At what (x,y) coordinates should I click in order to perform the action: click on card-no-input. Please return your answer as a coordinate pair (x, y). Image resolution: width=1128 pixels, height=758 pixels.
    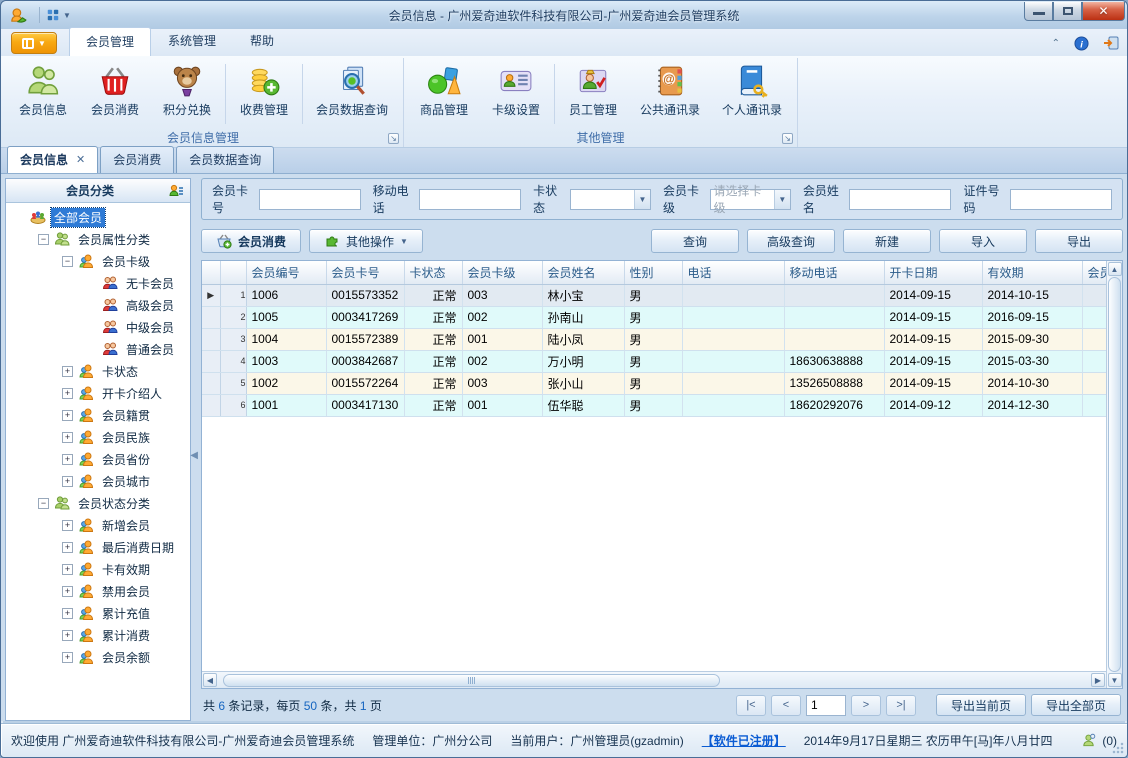
    Looking at the image, I should click on (309, 199).